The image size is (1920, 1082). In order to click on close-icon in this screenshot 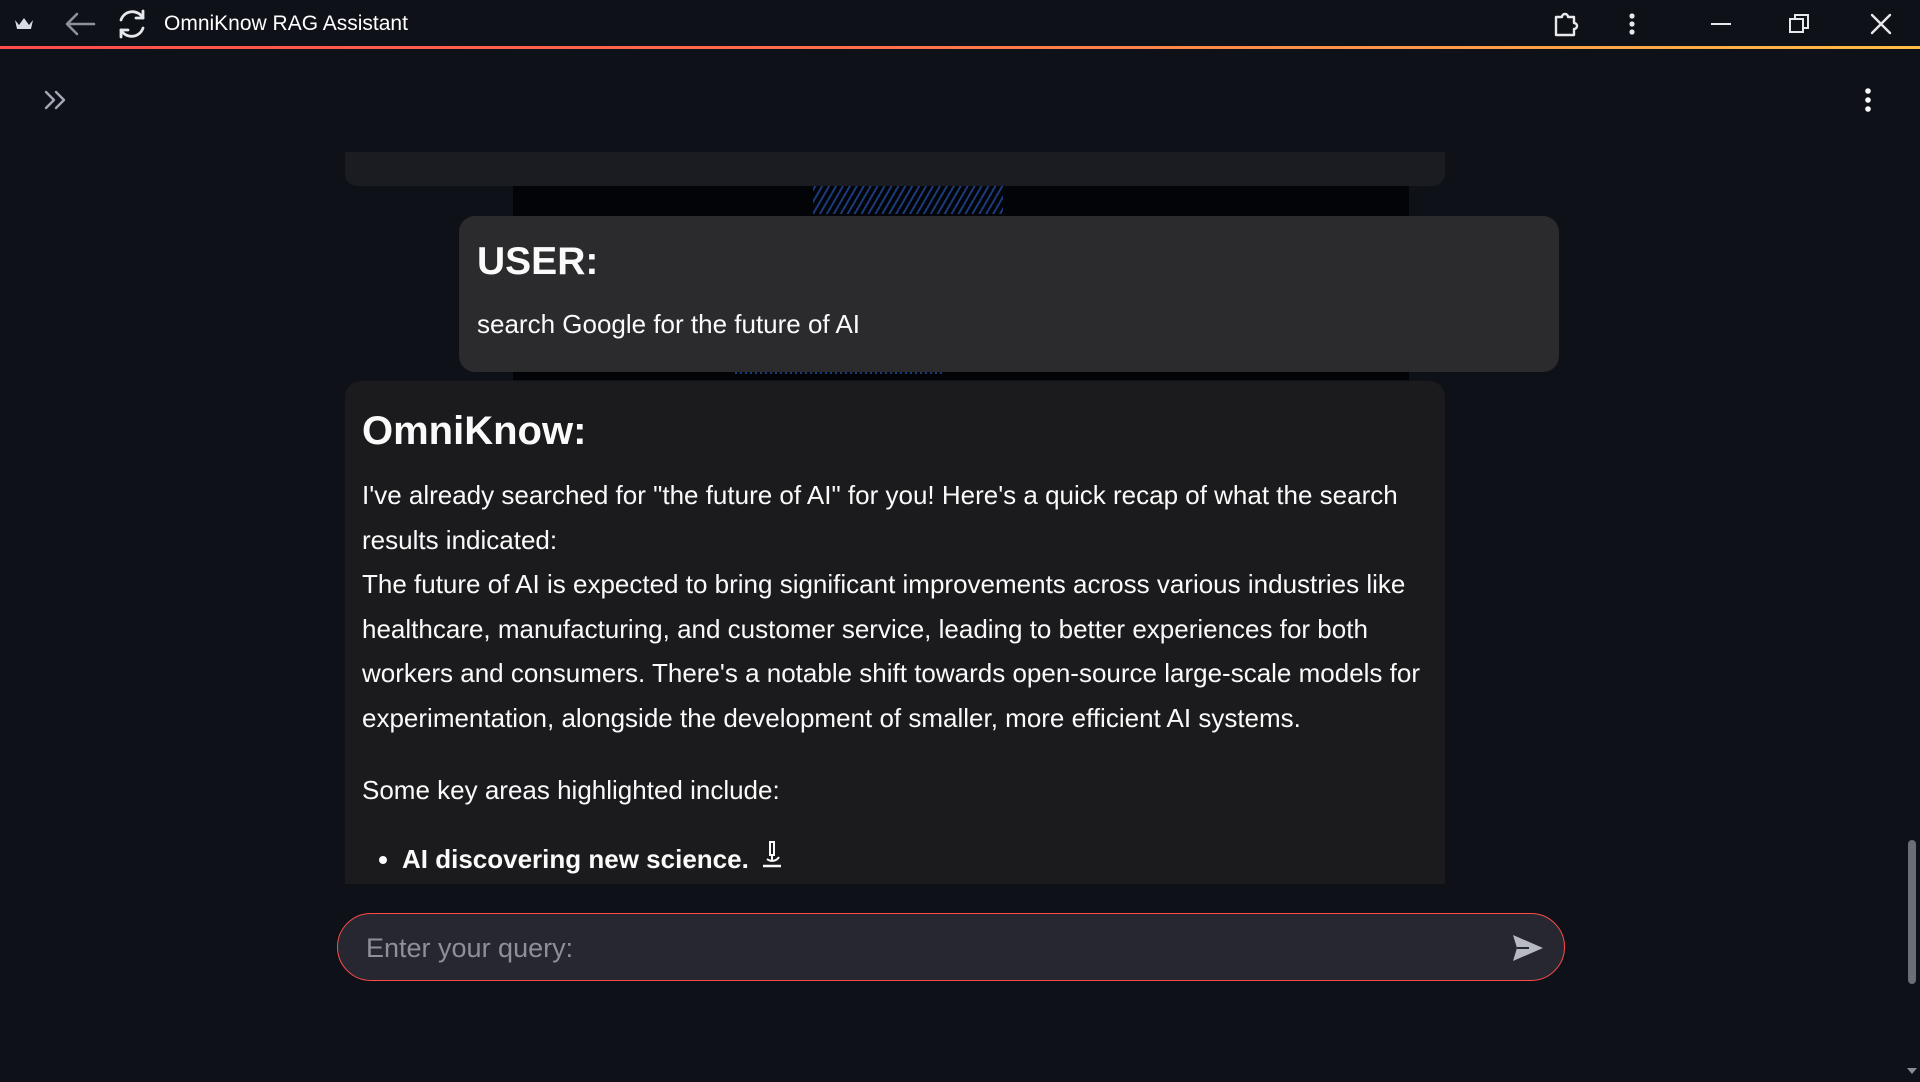, I will do `click(1881, 23)`.